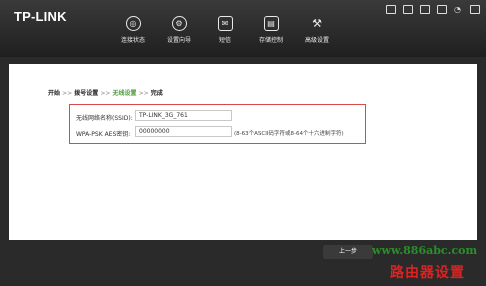 The height and width of the screenshot is (286, 486). What do you see at coordinates (183, 115) in the screenshot?
I see `ssid-input: TP-LINK_3G_761` at bounding box center [183, 115].